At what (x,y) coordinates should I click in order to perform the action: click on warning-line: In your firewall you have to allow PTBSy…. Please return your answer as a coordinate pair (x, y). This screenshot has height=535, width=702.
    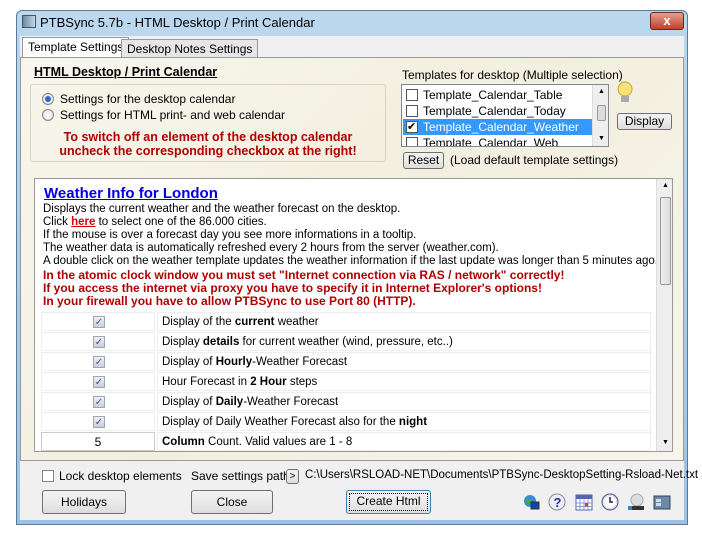
    Looking at the image, I should click on (229, 301).